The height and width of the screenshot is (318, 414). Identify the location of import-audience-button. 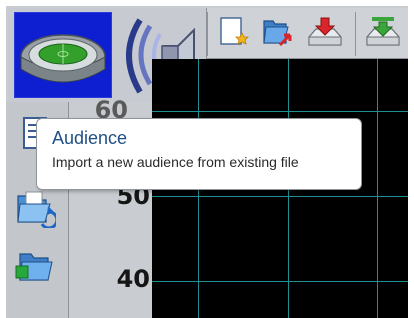
(35, 209).